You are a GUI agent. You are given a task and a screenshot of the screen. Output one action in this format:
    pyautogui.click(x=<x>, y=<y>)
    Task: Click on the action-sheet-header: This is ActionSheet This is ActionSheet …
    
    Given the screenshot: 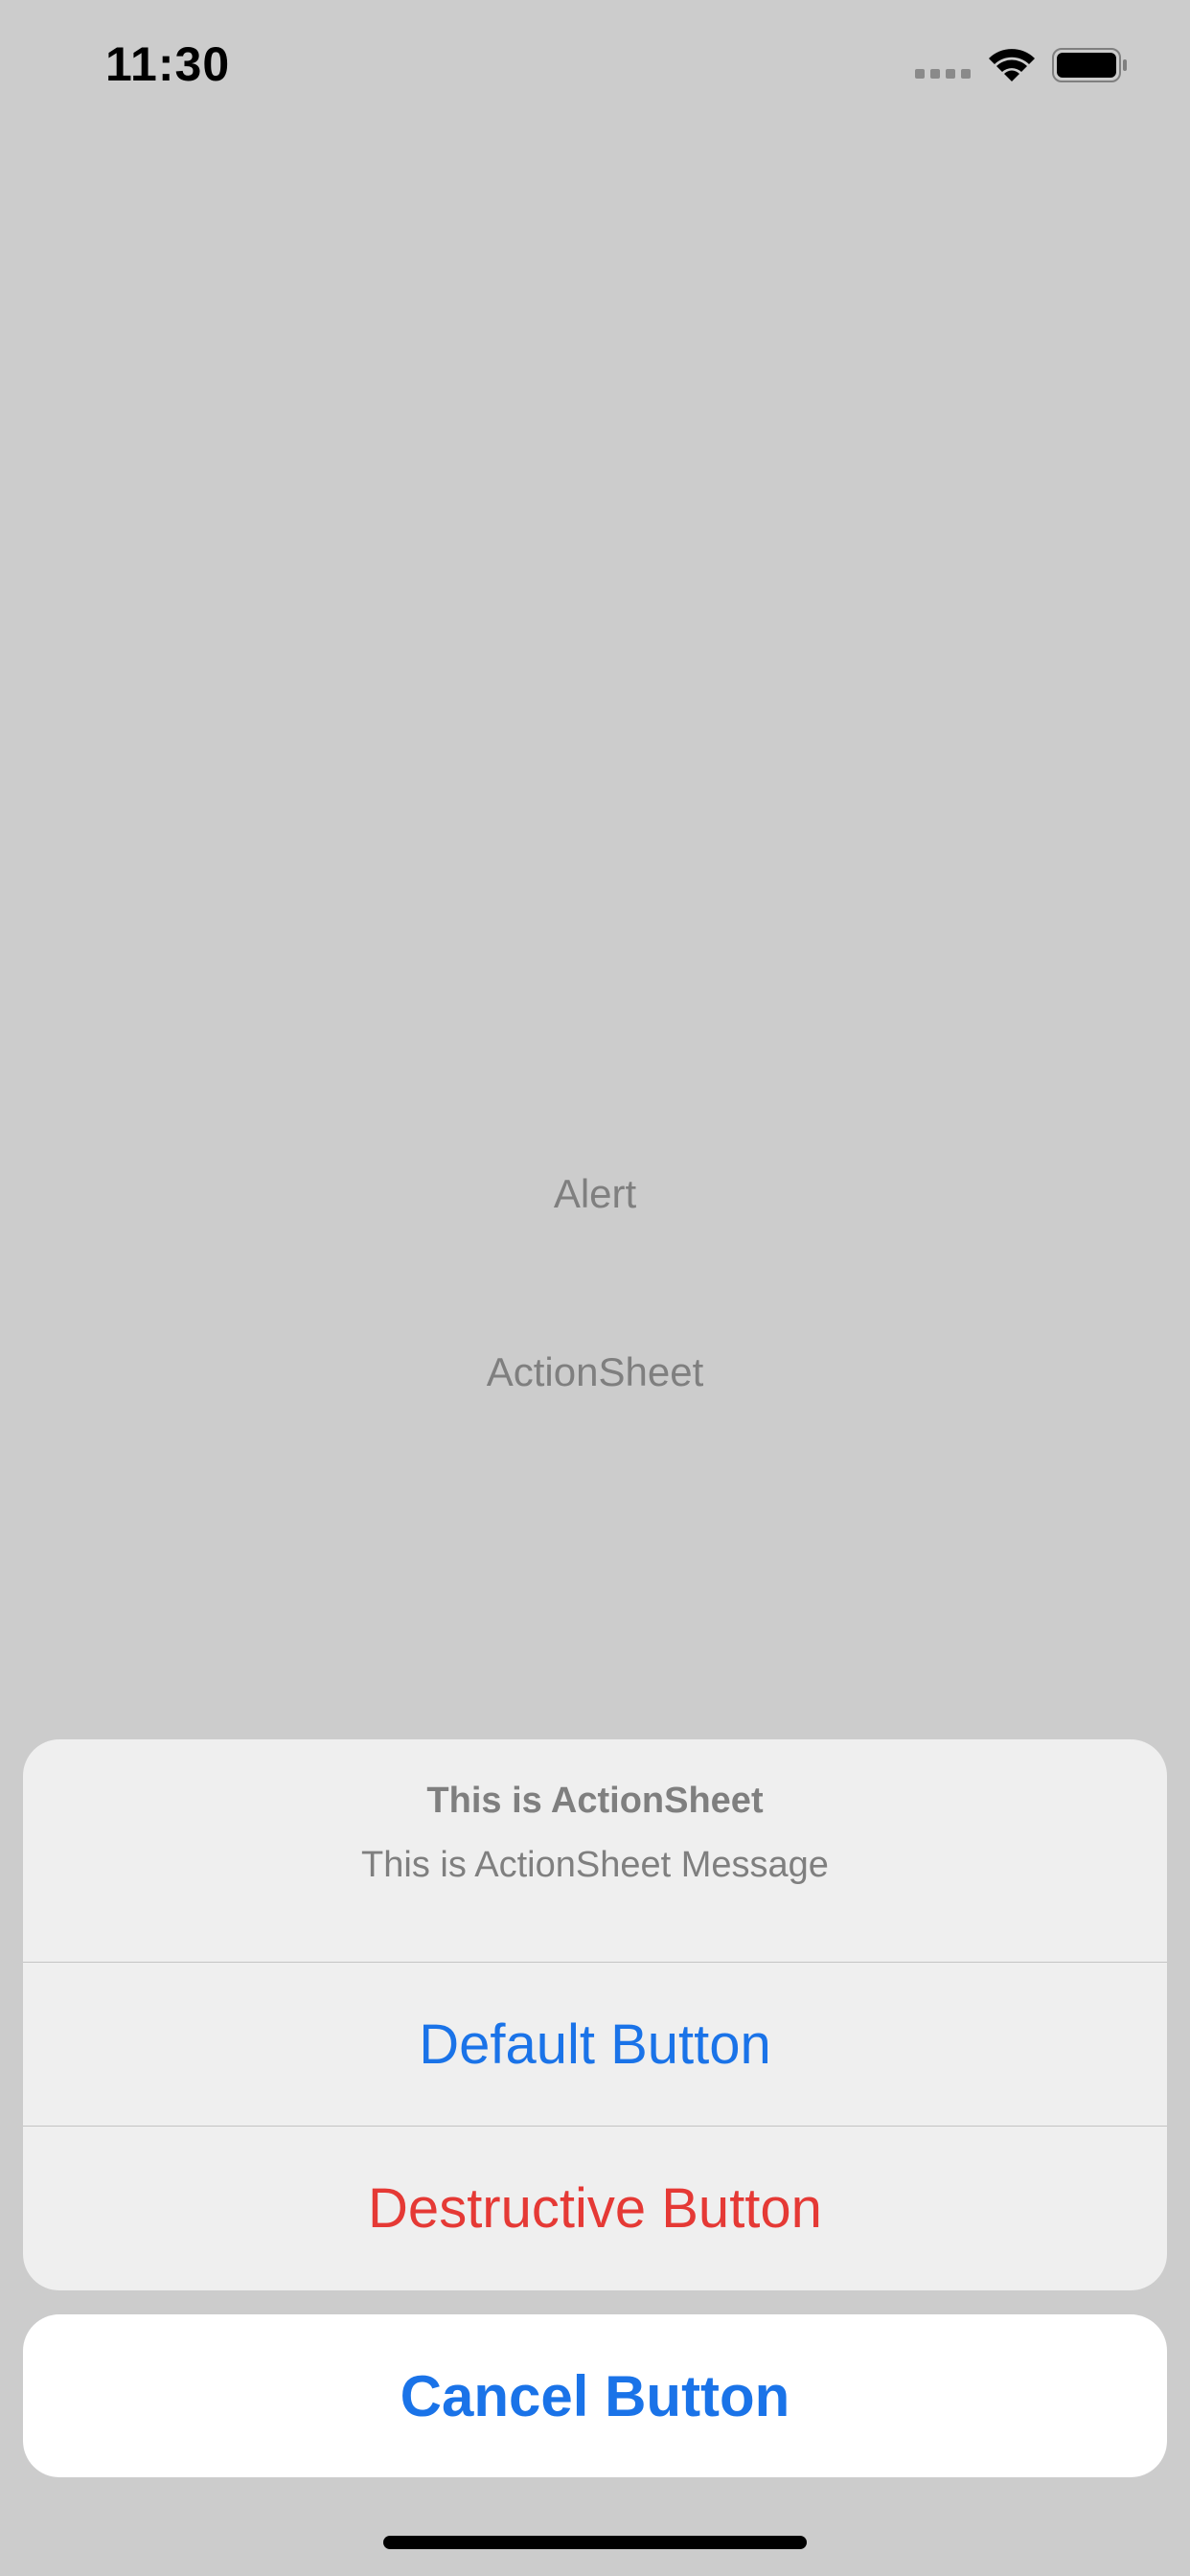 What is the action you would take?
    pyautogui.click(x=595, y=1851)
    